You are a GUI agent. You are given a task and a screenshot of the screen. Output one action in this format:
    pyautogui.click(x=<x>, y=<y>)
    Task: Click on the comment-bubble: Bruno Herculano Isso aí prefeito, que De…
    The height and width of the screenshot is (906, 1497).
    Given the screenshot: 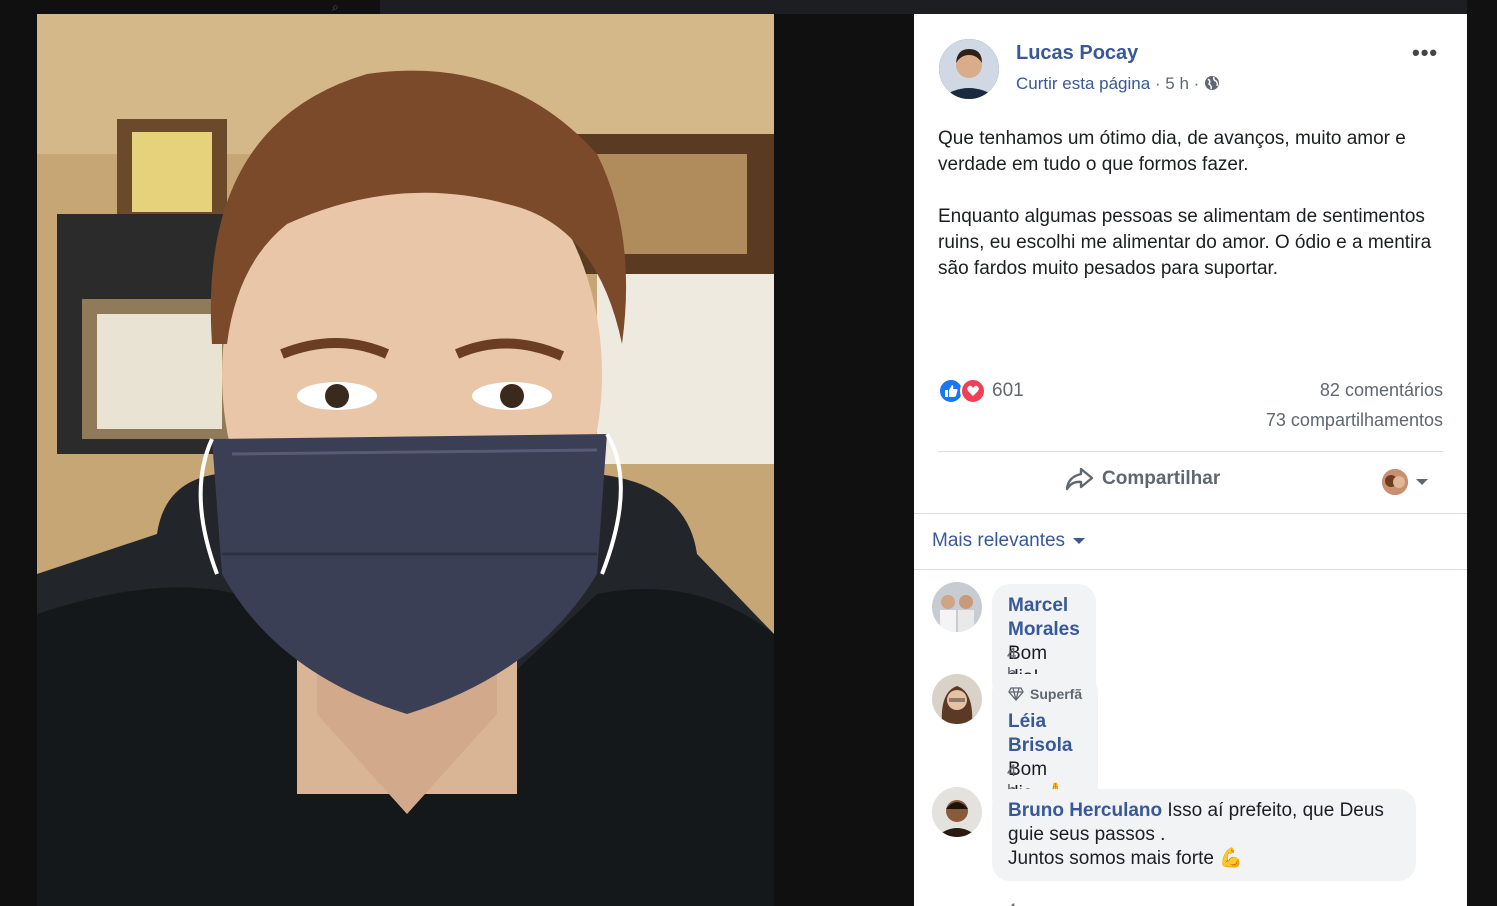 What is the action you would take?
    pyautogui.click(x=1204, y=835)
    